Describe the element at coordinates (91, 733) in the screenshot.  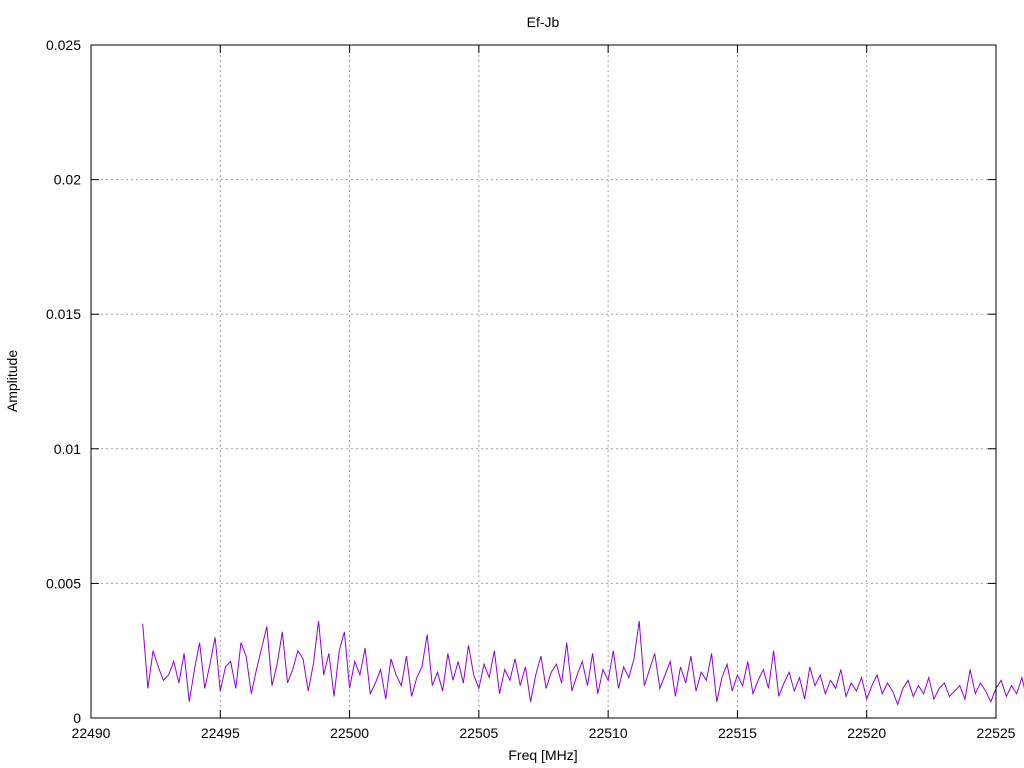
I see `x-tick-label: 22490` at that location.